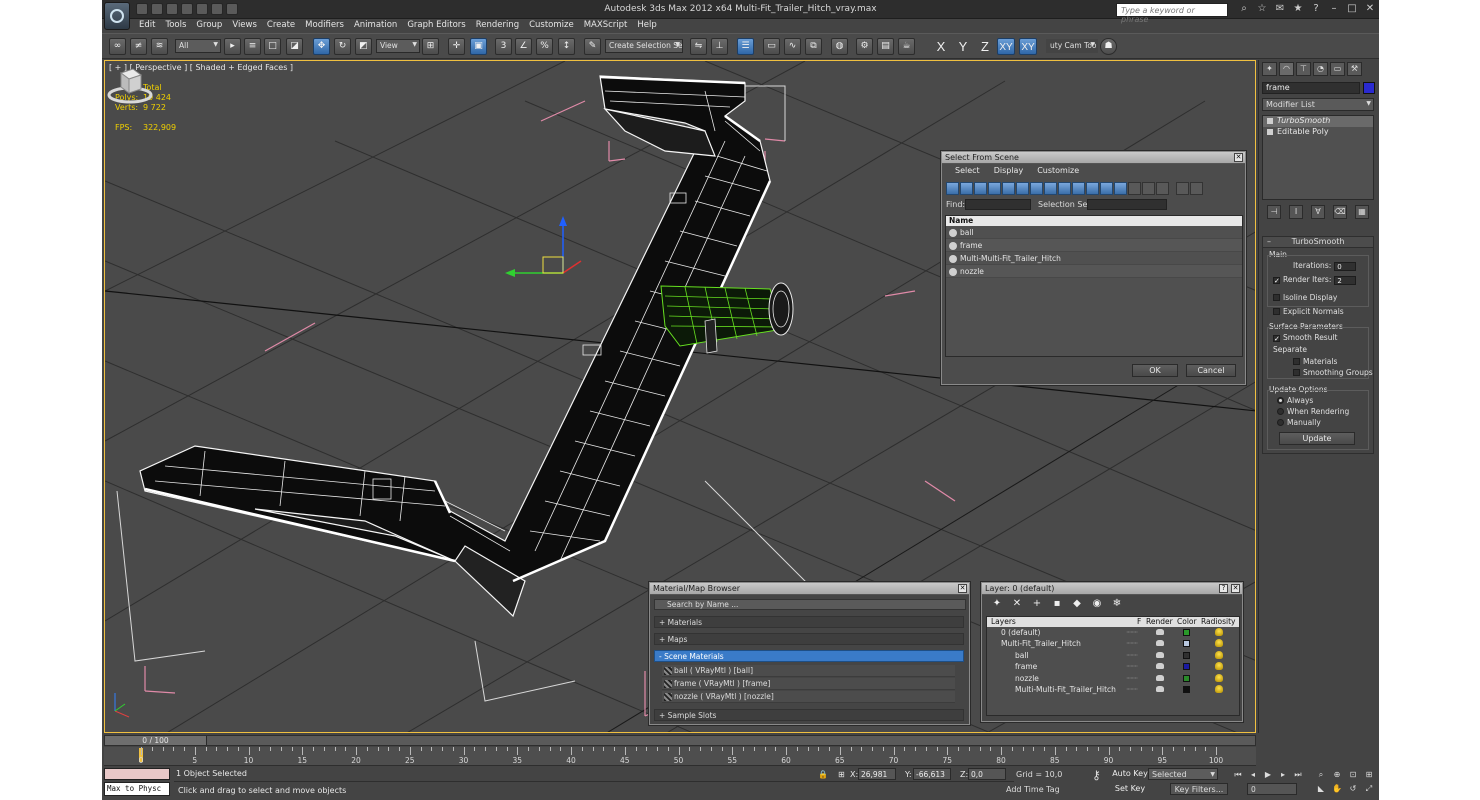 Image resolution: width=1480 pixels, height=800 pixels. What do you see at coordinates (1354, 69) in the screenshot?
I see `utilities-tab-icon: ⚒` at bounding box center [1354, 69].